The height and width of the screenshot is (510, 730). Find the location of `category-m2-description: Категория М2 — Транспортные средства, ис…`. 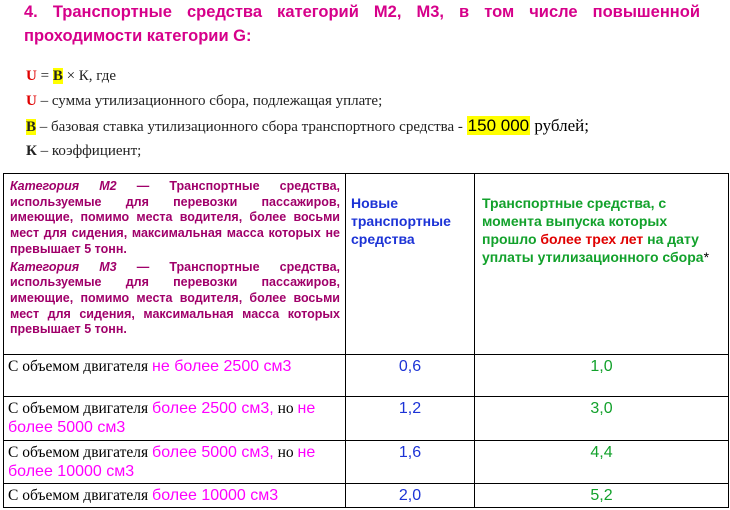

category-m2-description: Категория М2 — Транспортные средства, ис… is located at coordinates (175, 218).